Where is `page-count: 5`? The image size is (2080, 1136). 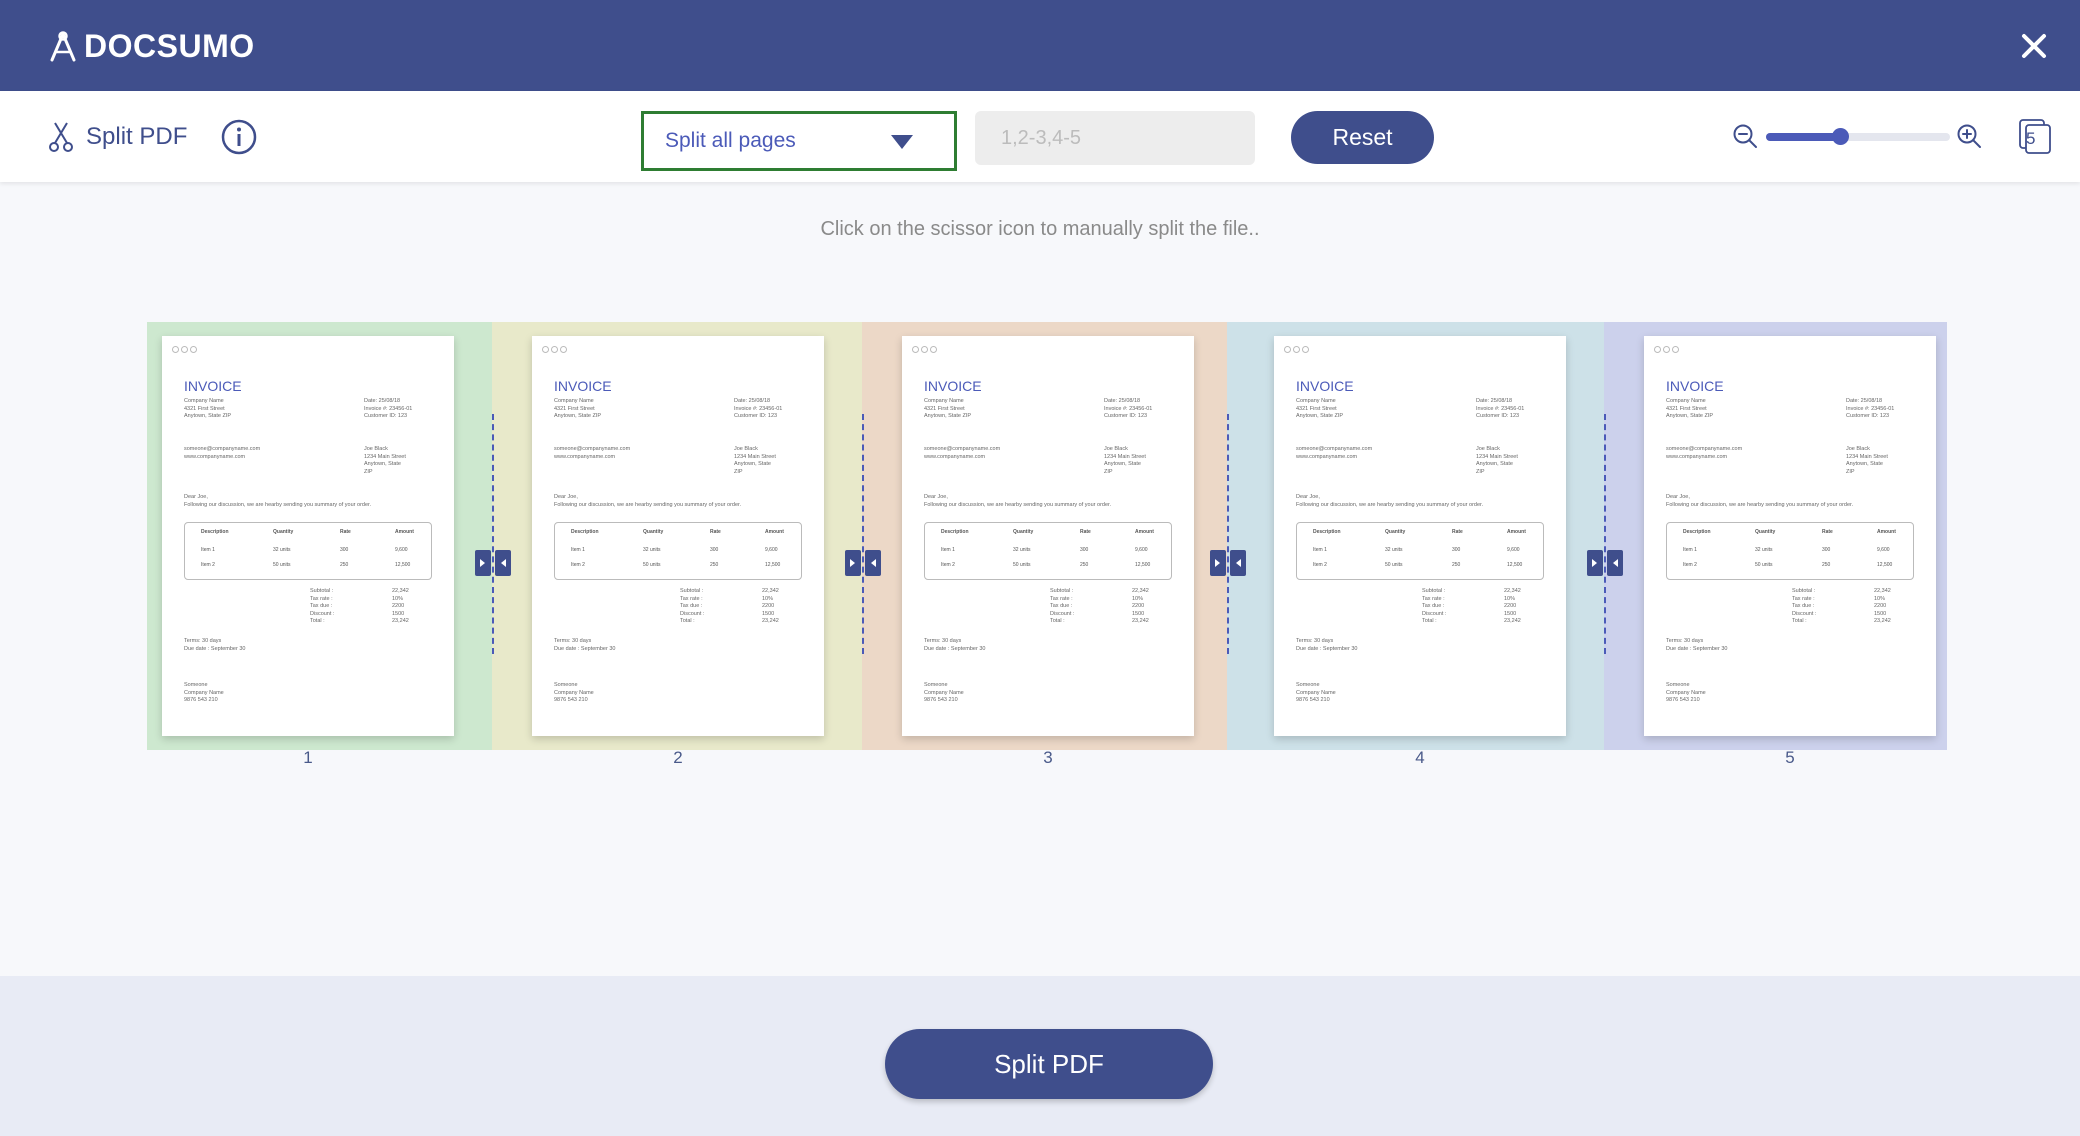
page-count: 5 is located at coordinates (2031, 138).